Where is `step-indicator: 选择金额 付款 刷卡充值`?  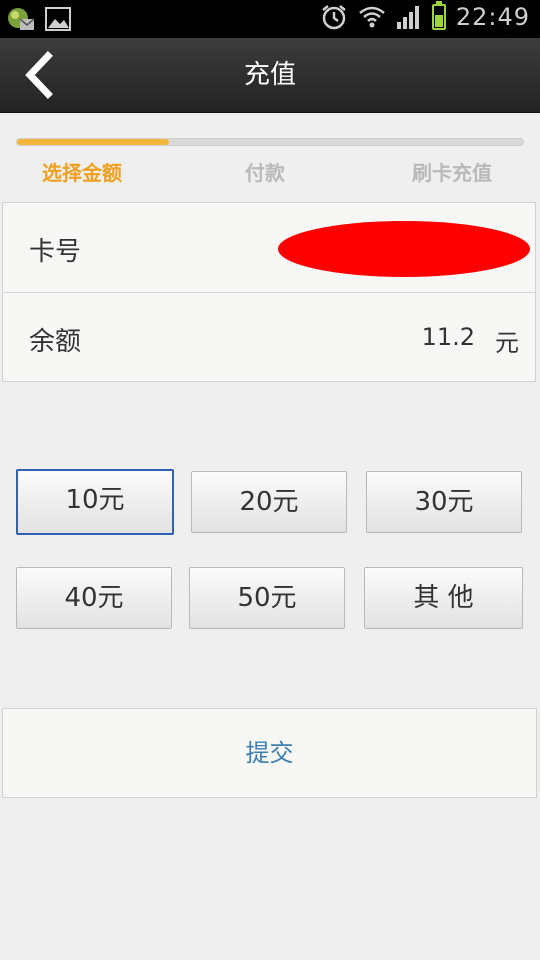 step-indicator: 选择金额 付款 刷卡充值 is located at coordinates (270, 170).